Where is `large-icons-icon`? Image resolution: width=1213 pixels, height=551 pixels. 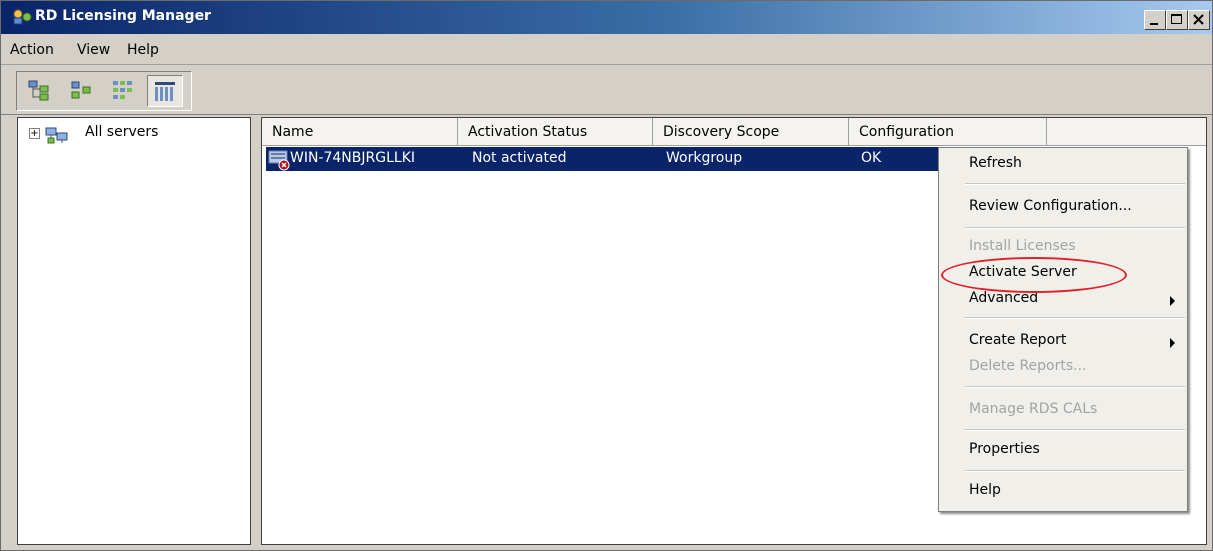 large-icons-icon is located at coordinates (81, 90).